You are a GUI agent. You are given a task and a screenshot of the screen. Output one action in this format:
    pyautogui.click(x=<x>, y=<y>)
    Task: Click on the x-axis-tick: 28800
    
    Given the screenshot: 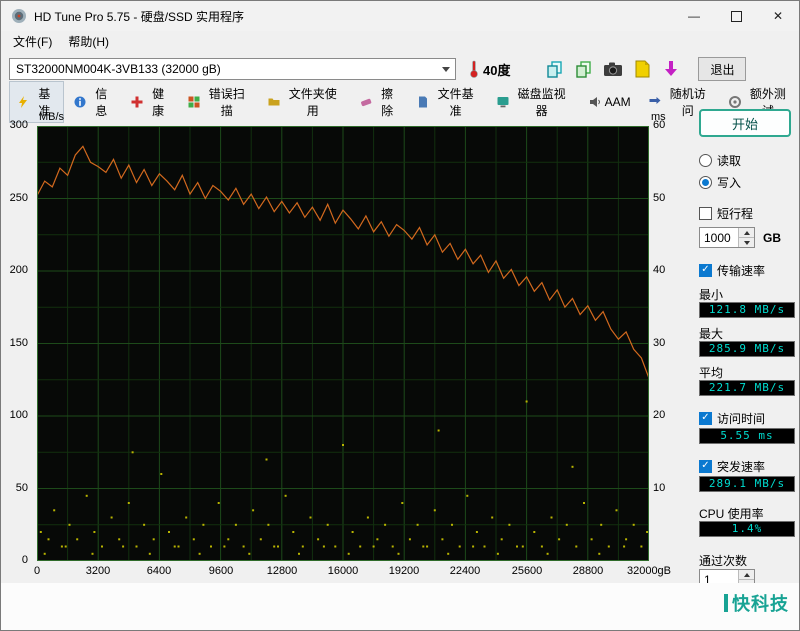 What is the action you would take?
    pyautogui.click(x=588, y=571)
    